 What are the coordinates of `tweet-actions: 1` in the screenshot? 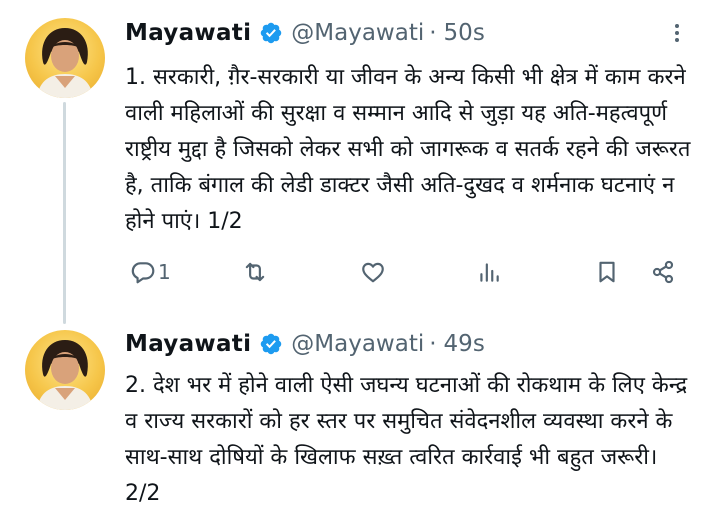 It's located at (405, 272).